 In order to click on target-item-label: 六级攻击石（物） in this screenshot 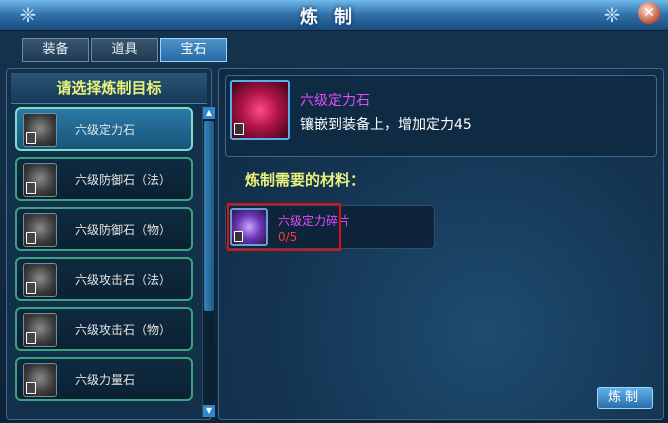, I will do `click(123, 330)`.